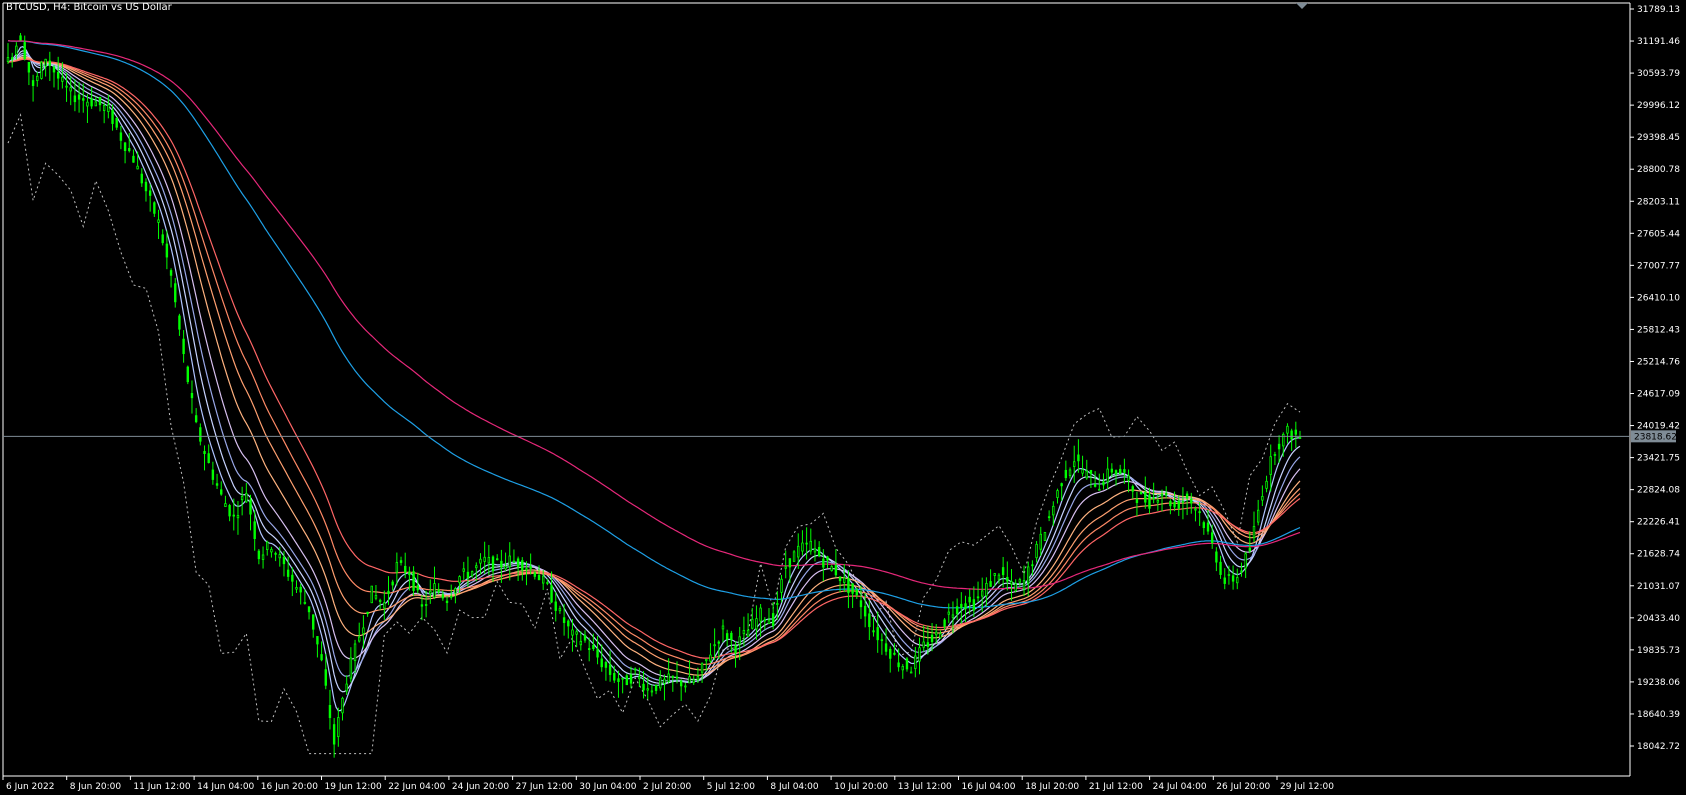 The height and width of the screenshot is (795, 1686). Describe the element at coordinates (89, 7) in the screenshot. I see `chart-title: BTCUSD, H4: Bitcoin vs US Dollar` at that location.